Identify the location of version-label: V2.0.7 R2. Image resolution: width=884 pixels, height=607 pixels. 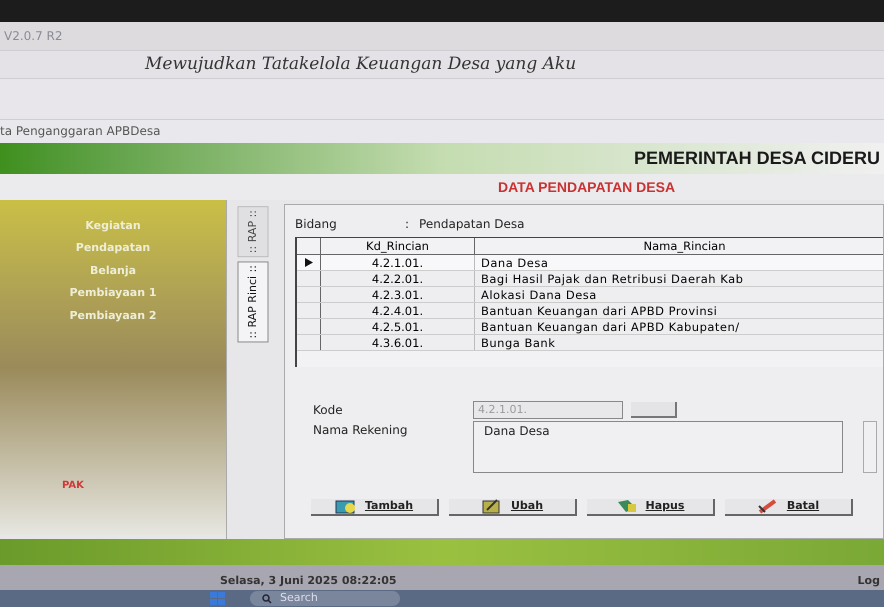
(33, 36).